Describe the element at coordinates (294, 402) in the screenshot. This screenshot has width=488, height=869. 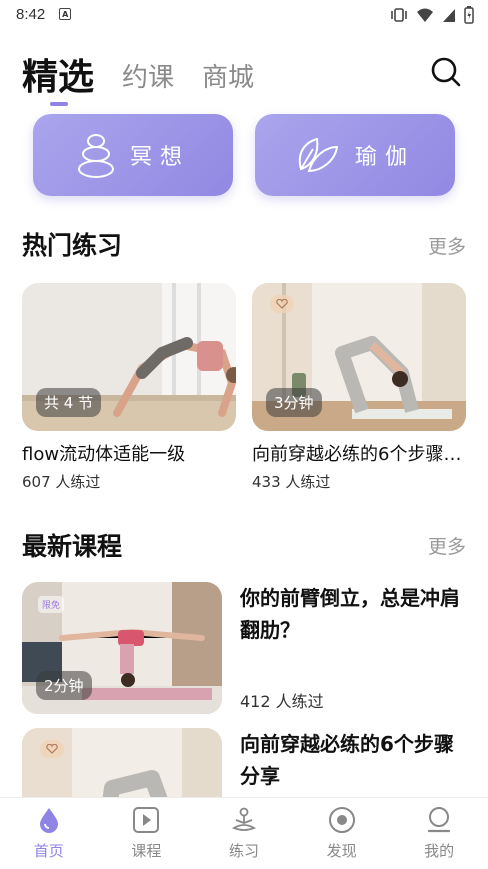
I see `hot-card-duration-badge: 3分钟` at that location.